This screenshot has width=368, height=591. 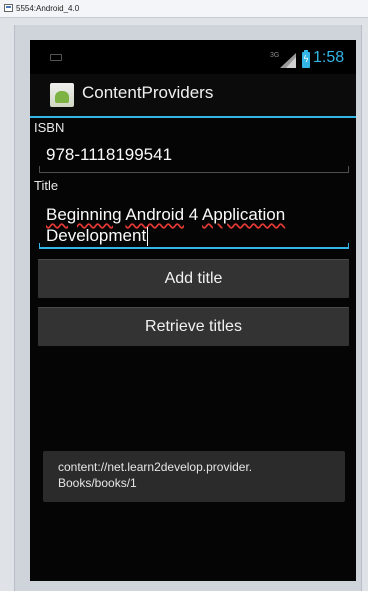 What do you see at coordinates (97, 483) in the screenshot?
I see `toast-message-line-2: Books/books/1` at bounding box center [97, 483].